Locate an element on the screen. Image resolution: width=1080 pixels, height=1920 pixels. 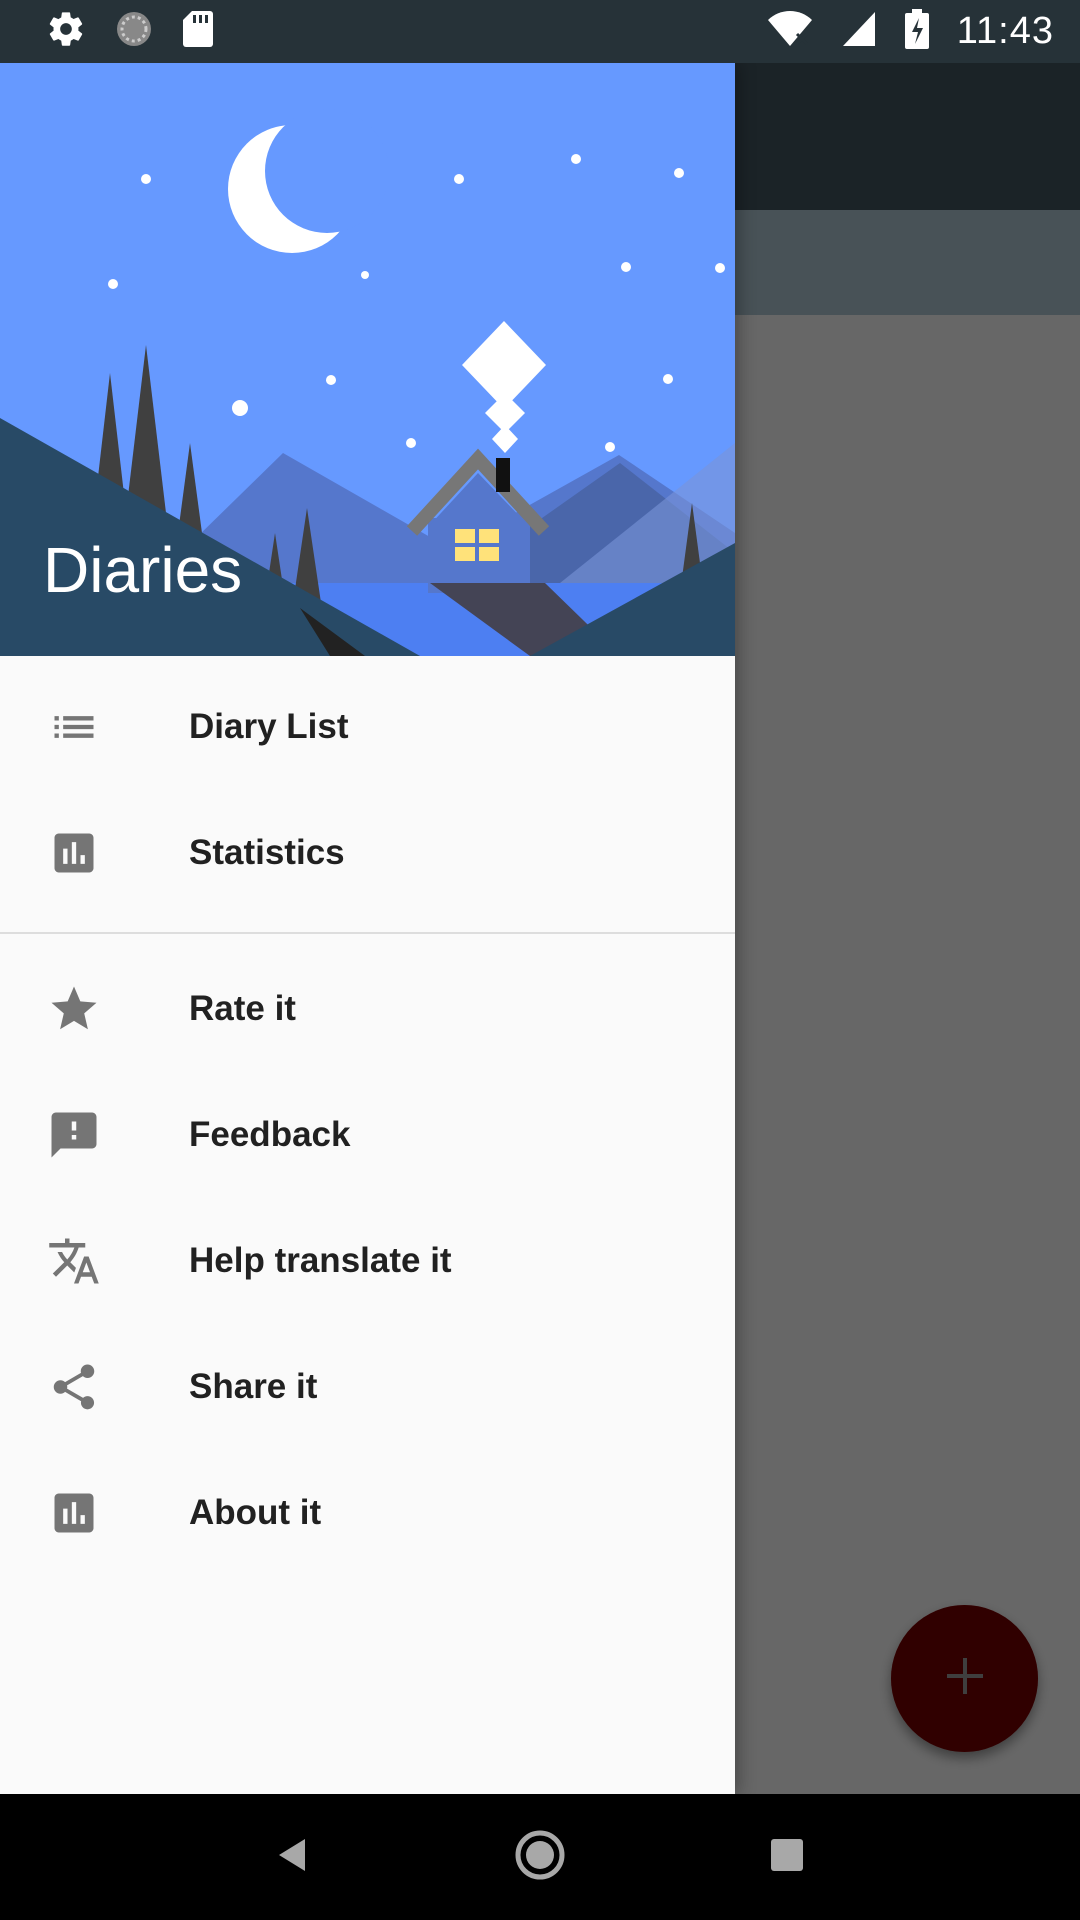
back-button is located at coordinates (293, 1857).